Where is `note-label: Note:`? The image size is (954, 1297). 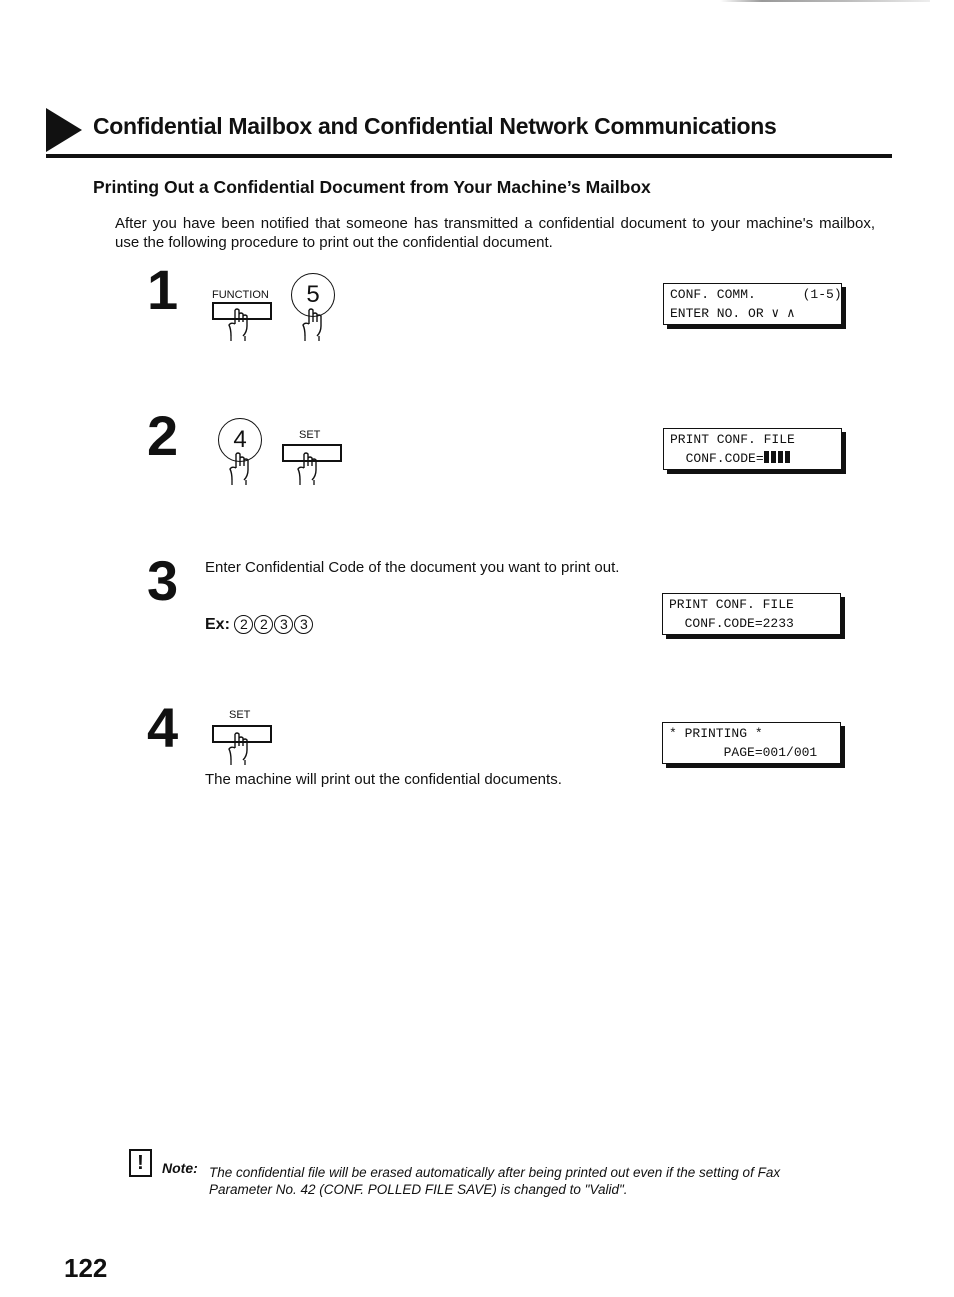 note-label: Note: is located at coordinates (180, 1168).